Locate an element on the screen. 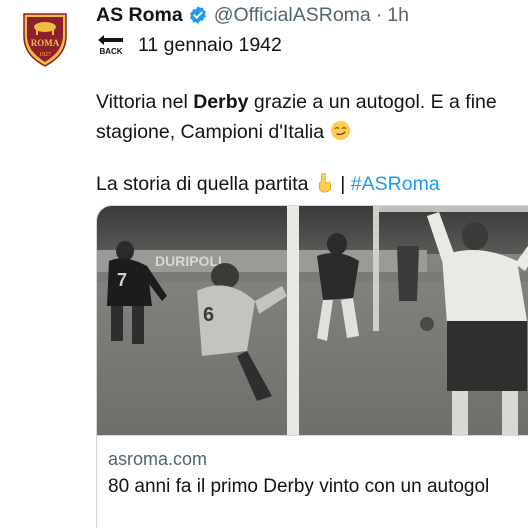  date-text: 11 gennaio 1942 is located at coordinates (210, 45).